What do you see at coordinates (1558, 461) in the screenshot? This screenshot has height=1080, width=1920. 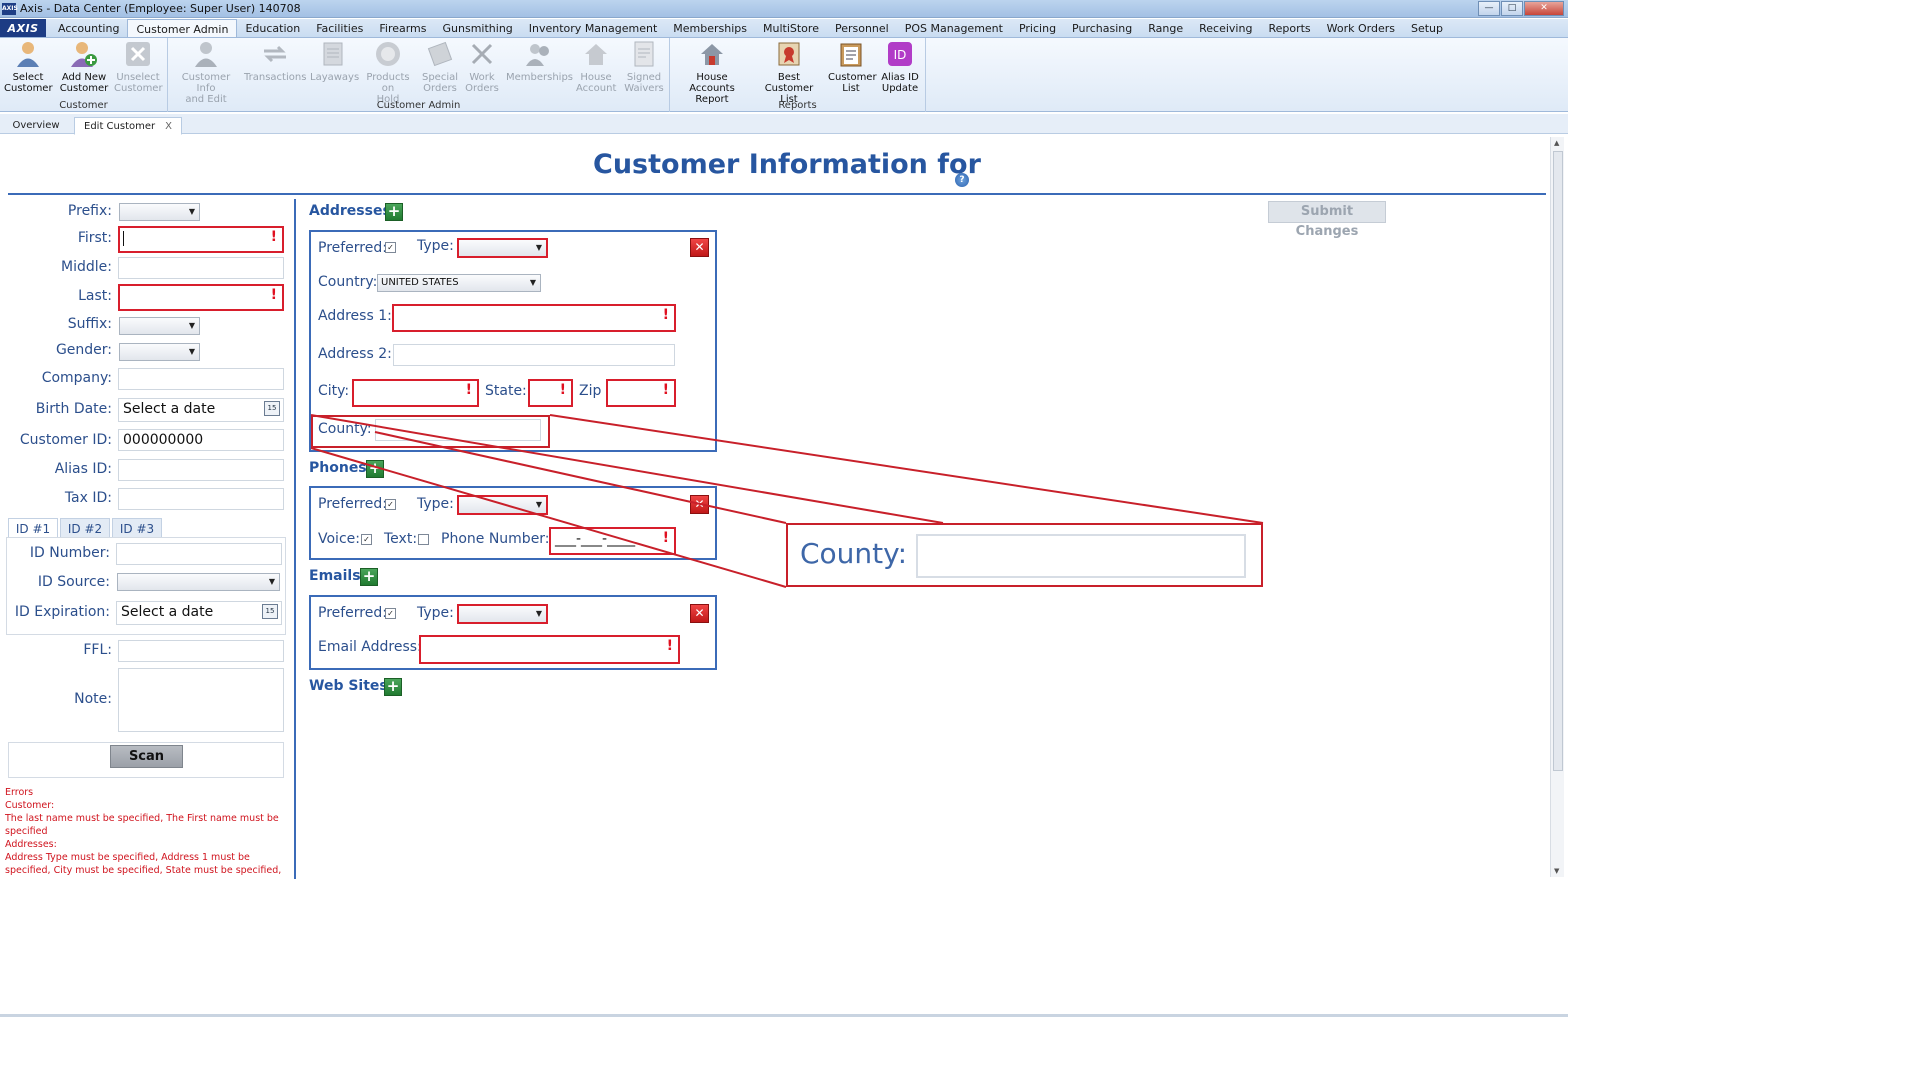 I see `scroll-thumb` at bounding box center [1558, 461].